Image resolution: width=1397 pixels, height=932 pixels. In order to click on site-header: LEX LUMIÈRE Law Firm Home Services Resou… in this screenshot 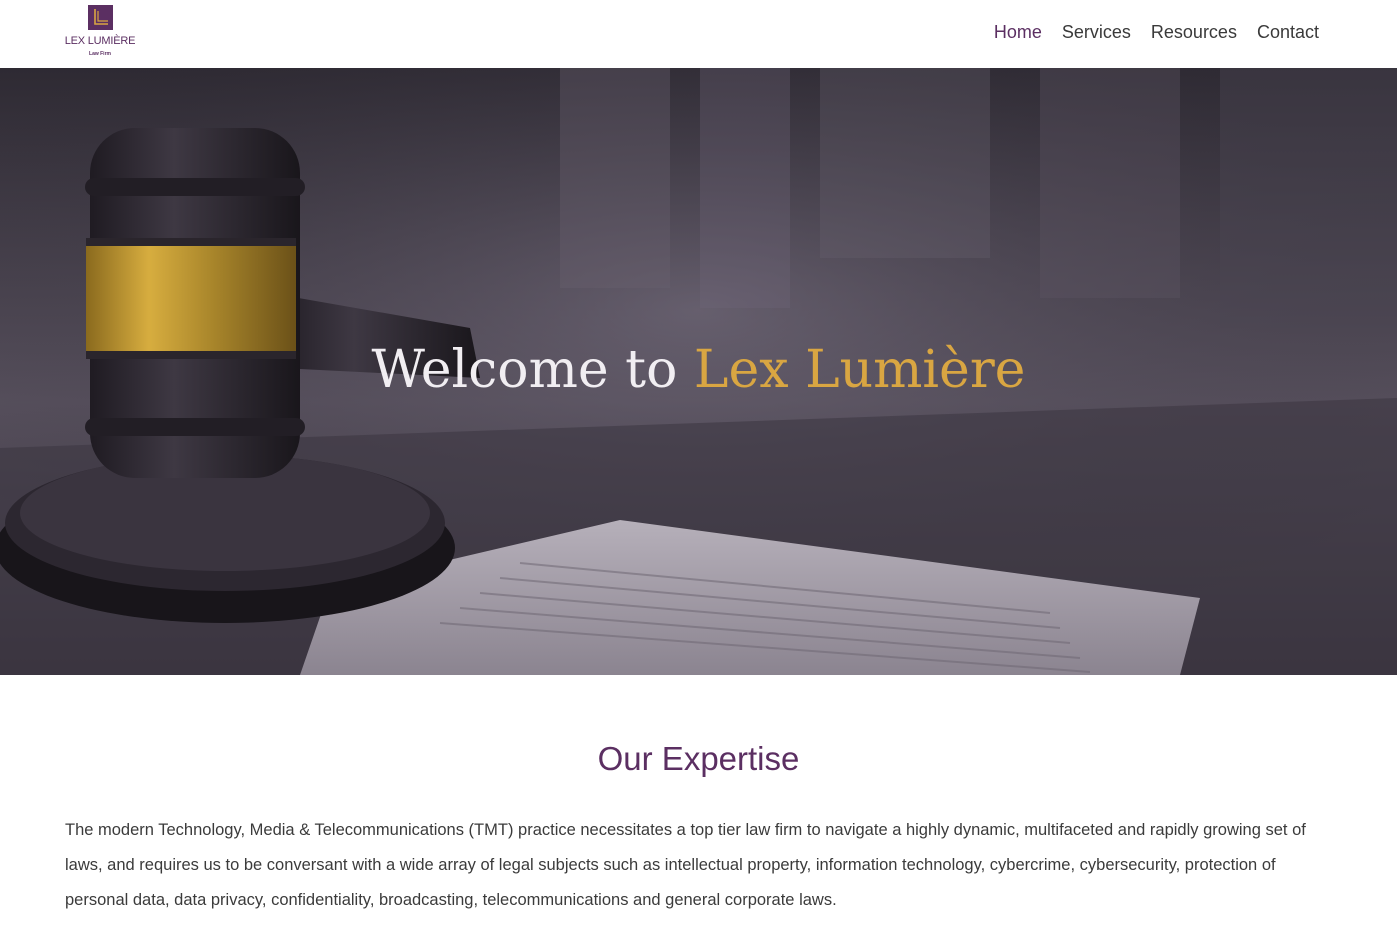, I will do `click(698, 34)`.